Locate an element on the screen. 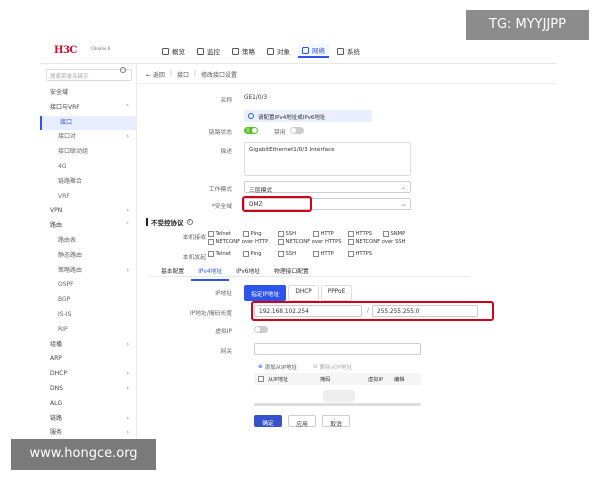 The width and height of the screenshot is (600, 480). breadcrumb-interface: 接口 is located at coordinates (183, 74).